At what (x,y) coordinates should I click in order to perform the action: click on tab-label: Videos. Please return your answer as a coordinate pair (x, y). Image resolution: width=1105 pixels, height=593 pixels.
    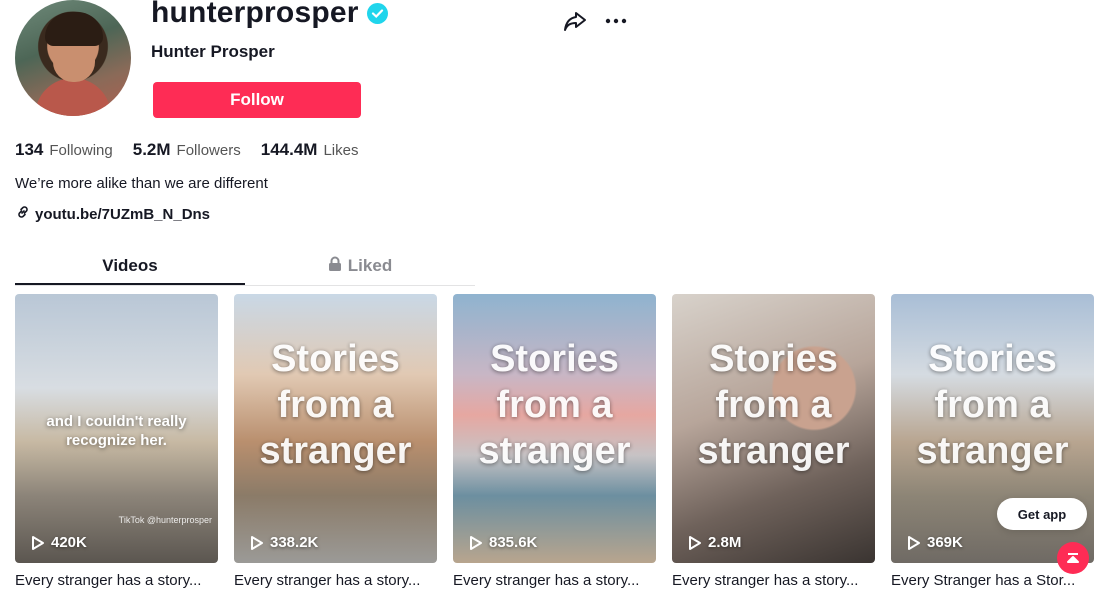
    Looking at the image, I should click on (130, 265).